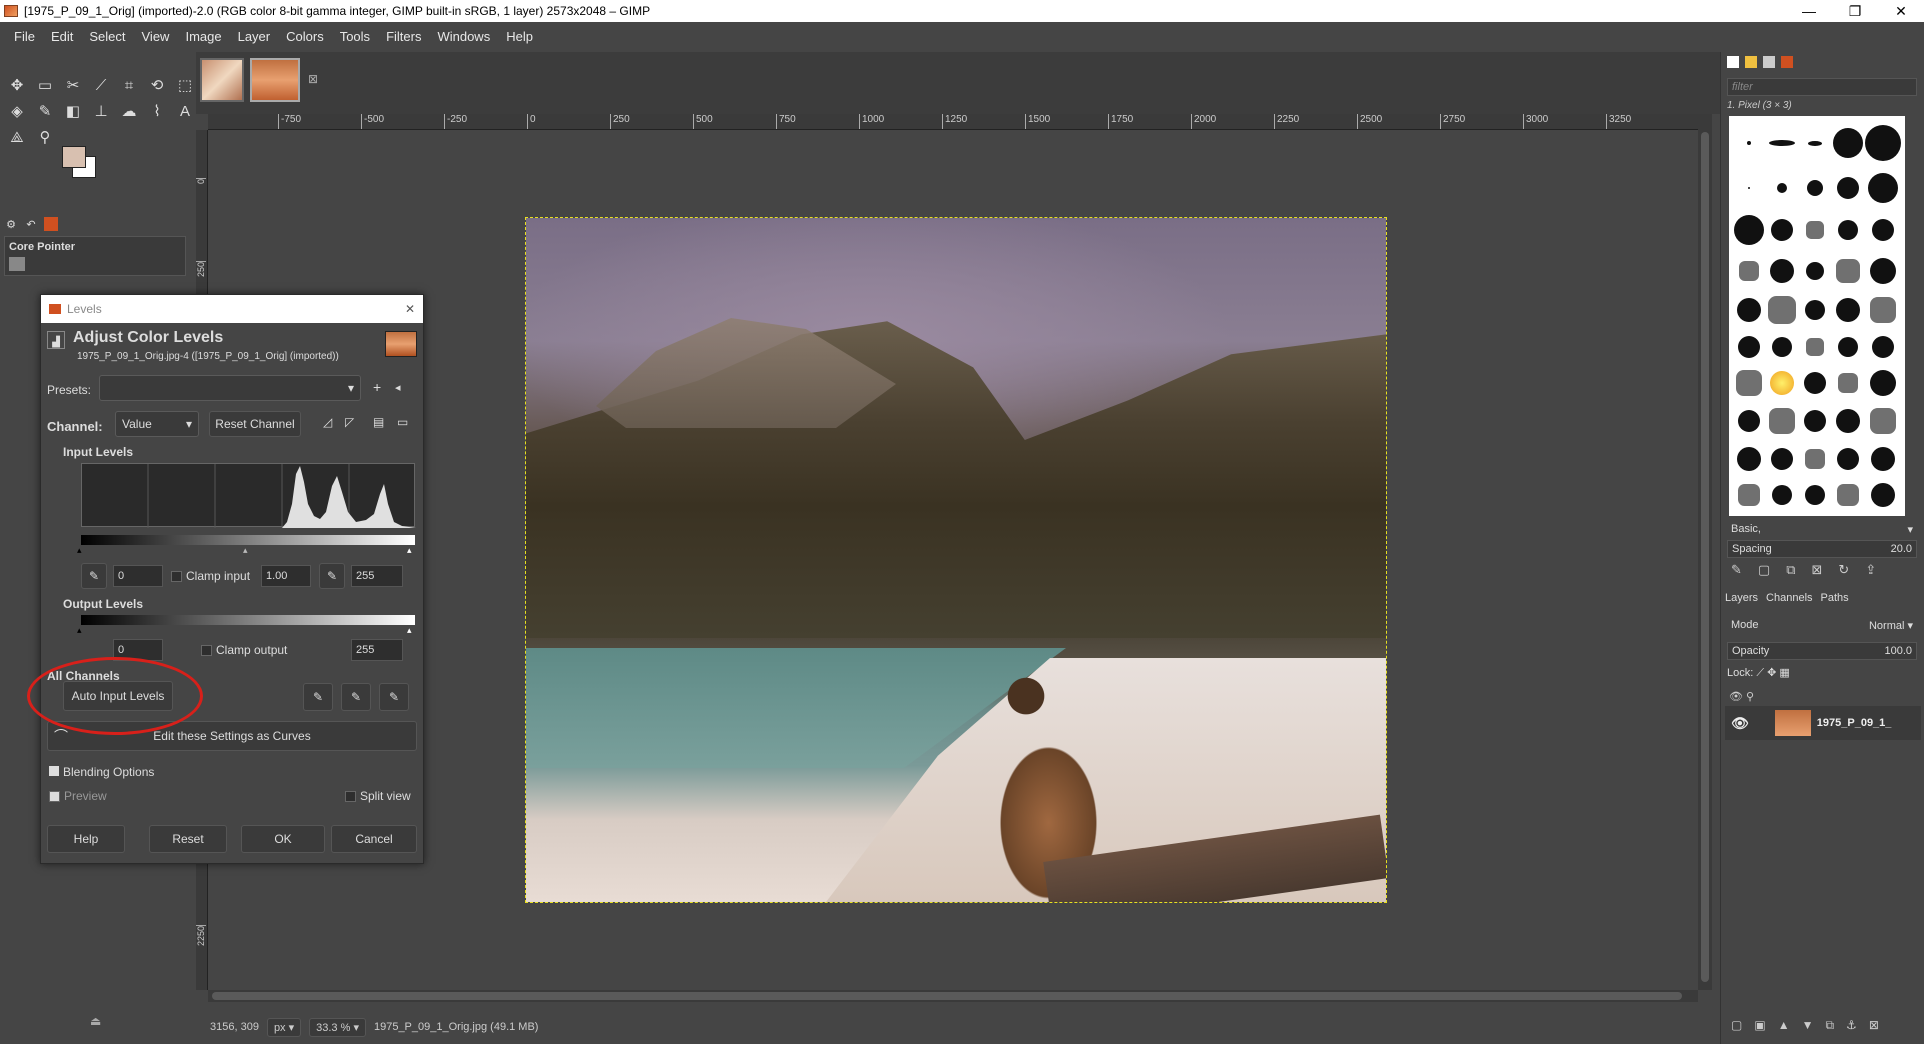 This screenshot has width=1924, height=1044. I want to click on maximize-button: ❐, so click(1855, 11).